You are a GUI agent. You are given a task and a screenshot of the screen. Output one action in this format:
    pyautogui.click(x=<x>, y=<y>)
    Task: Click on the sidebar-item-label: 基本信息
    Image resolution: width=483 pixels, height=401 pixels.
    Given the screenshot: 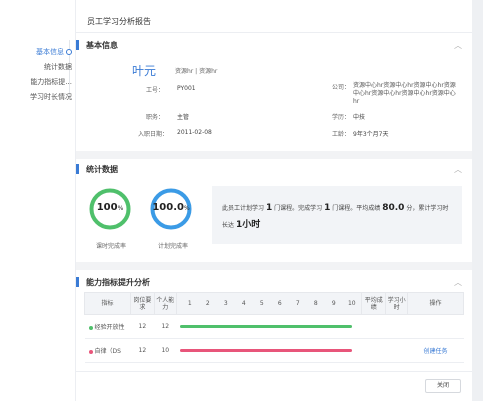 What is the action you would take?
    pyautogui.click(x=50, y=52)
    